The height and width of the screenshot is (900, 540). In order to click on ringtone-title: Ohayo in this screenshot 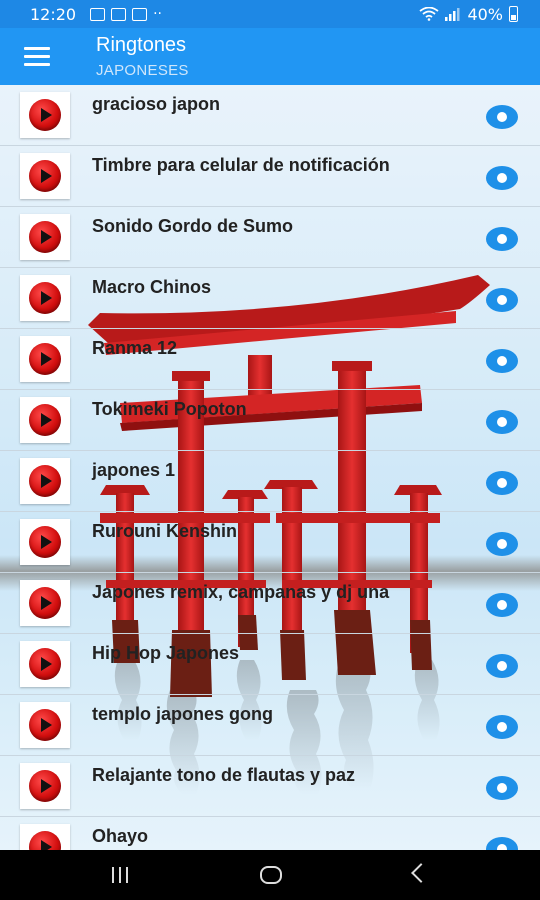, I will do `click(120, 836)`.